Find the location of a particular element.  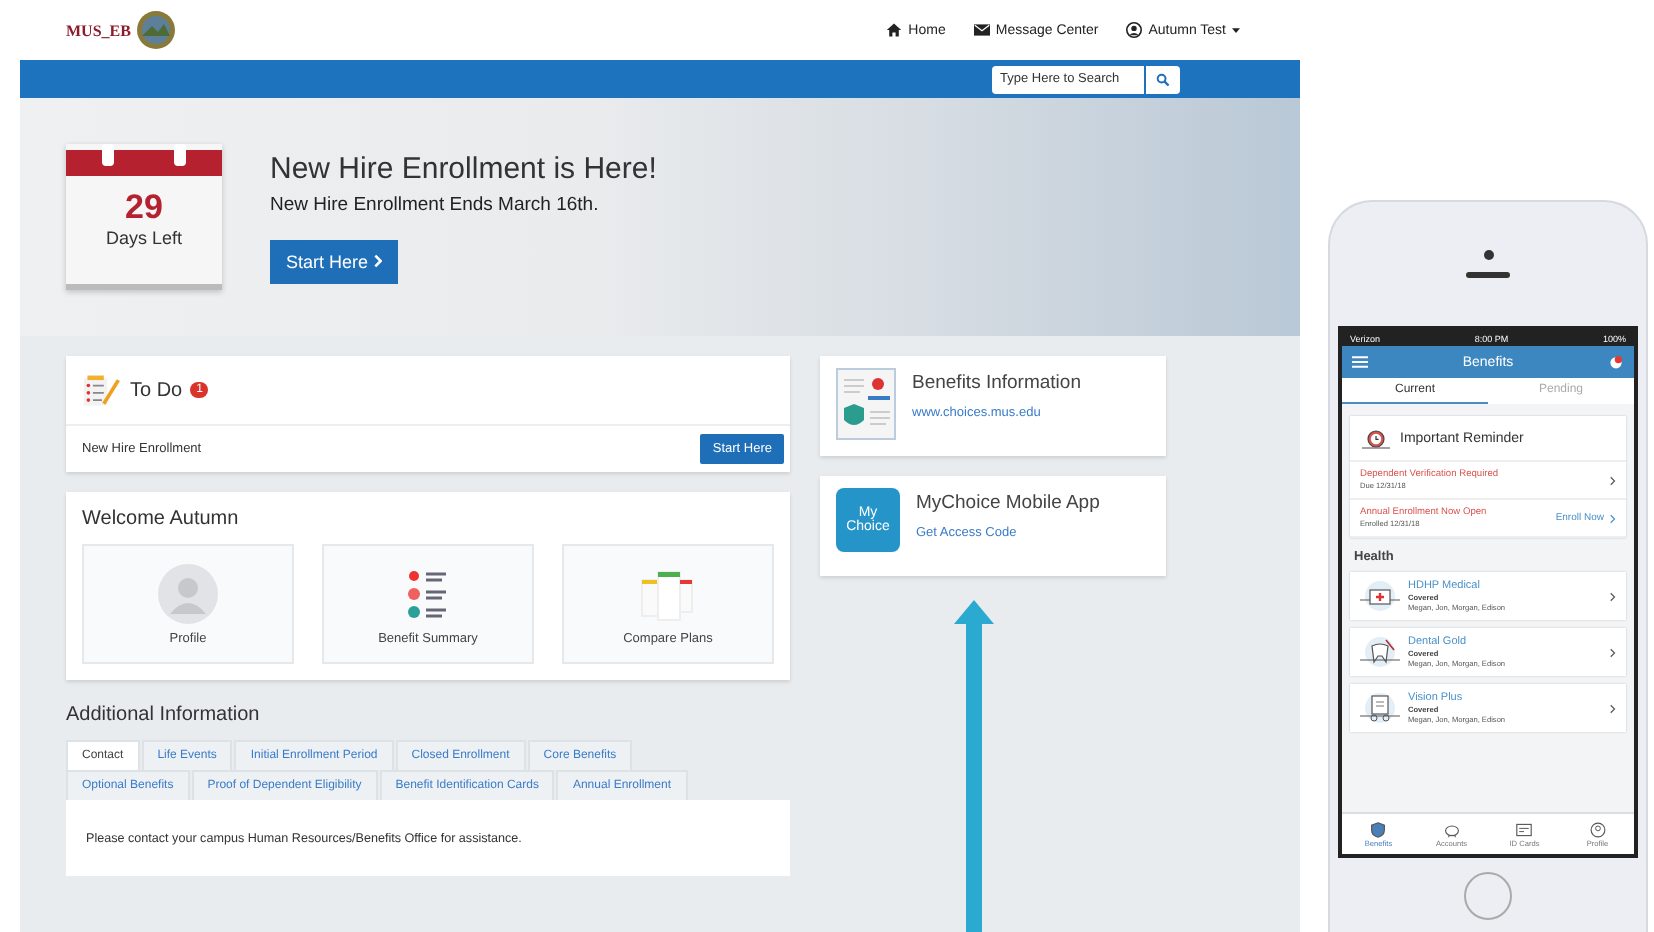

welcome-title: Welcome Autumn is located at coordinates (161, 519).